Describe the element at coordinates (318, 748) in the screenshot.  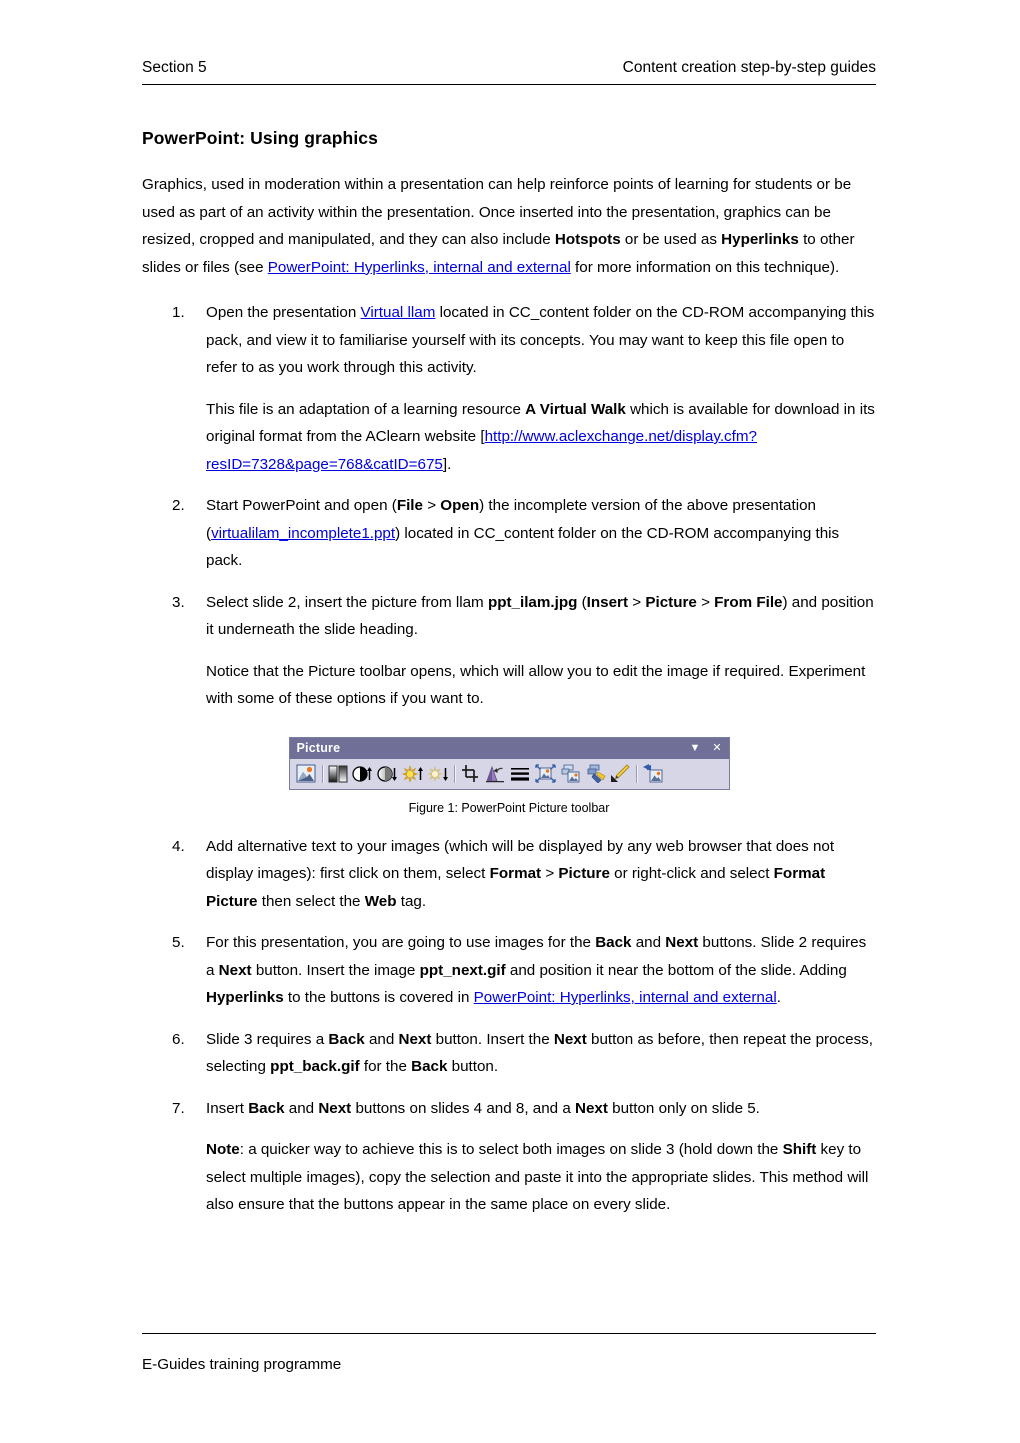
I see `picture-toolbar-title-label: Picture` at that location.